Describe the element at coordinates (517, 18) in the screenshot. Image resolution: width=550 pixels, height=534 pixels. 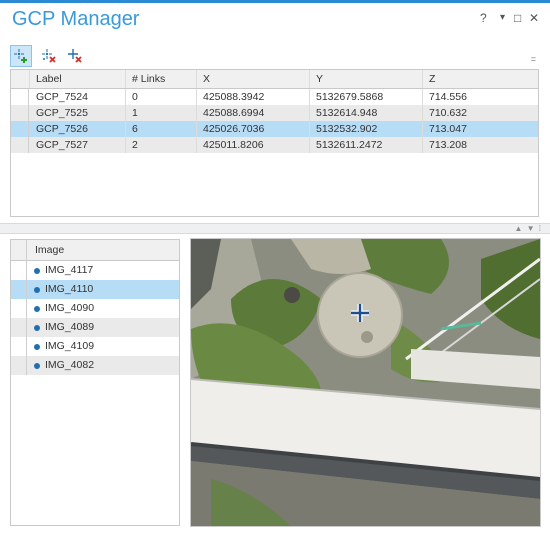
I see `restore-button: □` at that location.